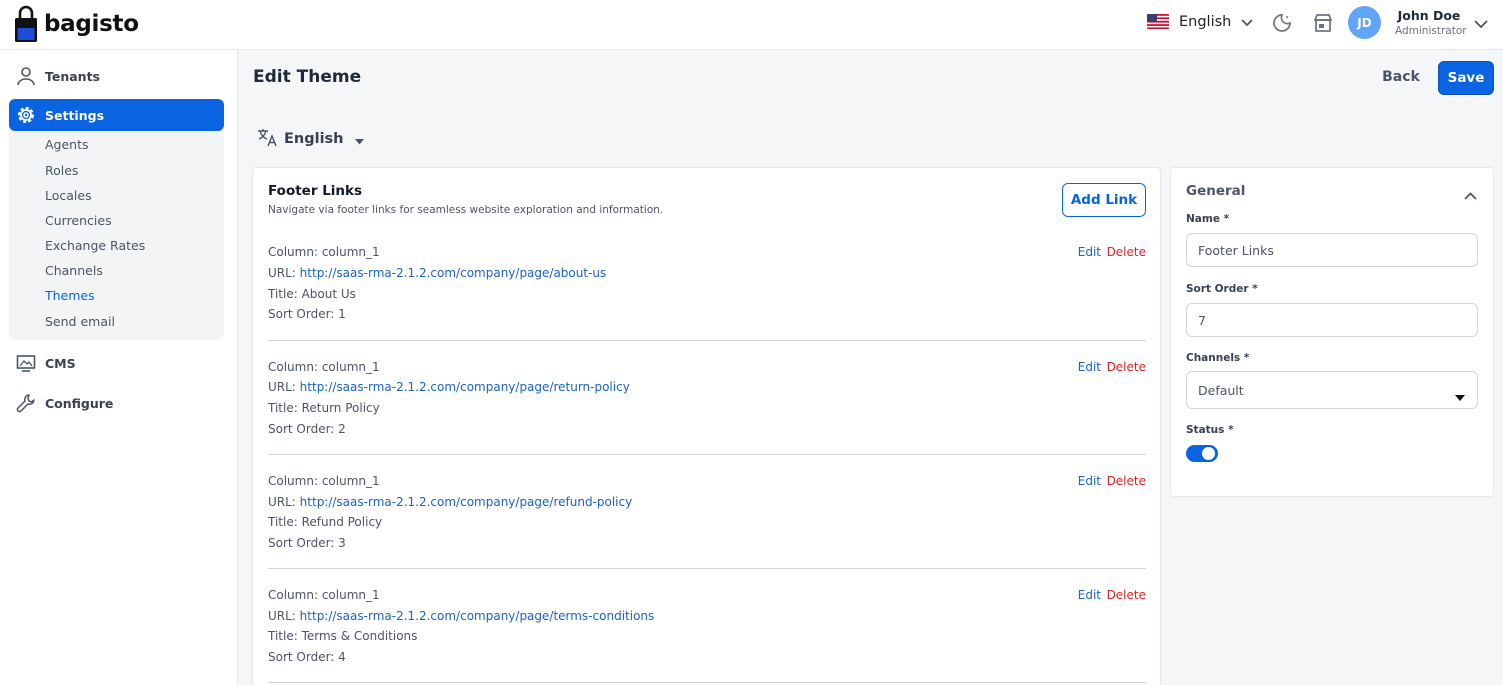 This screenshot has height=685, width=1503. What do you see at coordinates (1332, 320) in the screenshot?
I see `sort-order-input` at bounding box center [1332, 320].